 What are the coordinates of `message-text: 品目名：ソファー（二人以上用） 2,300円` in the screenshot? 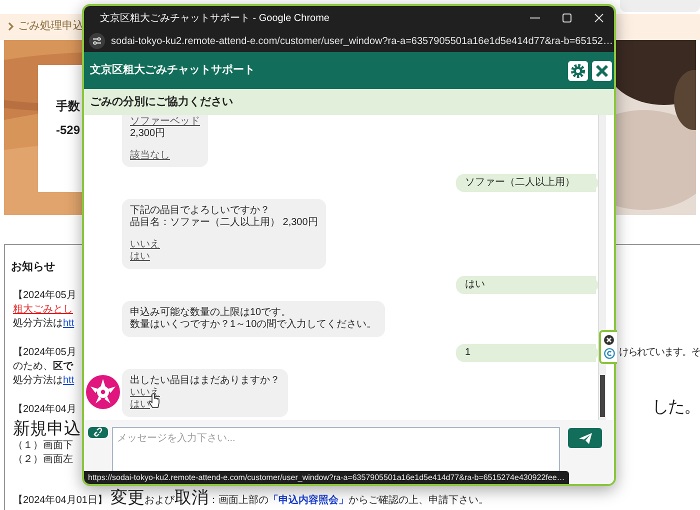 It's located at (224, 223).